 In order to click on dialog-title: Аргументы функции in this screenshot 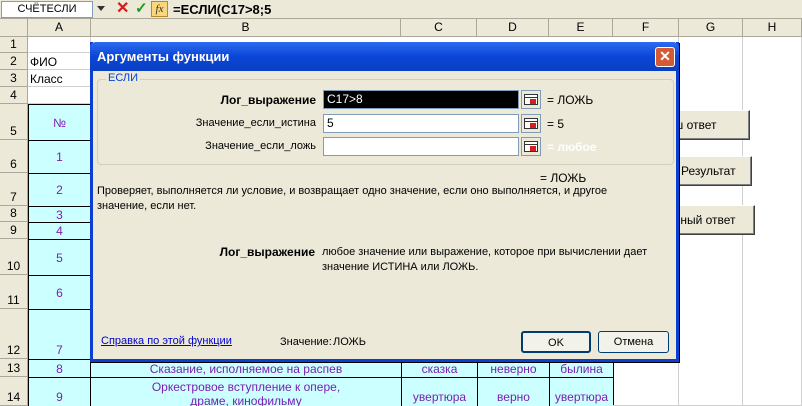, I will do `click(163, 56)`.